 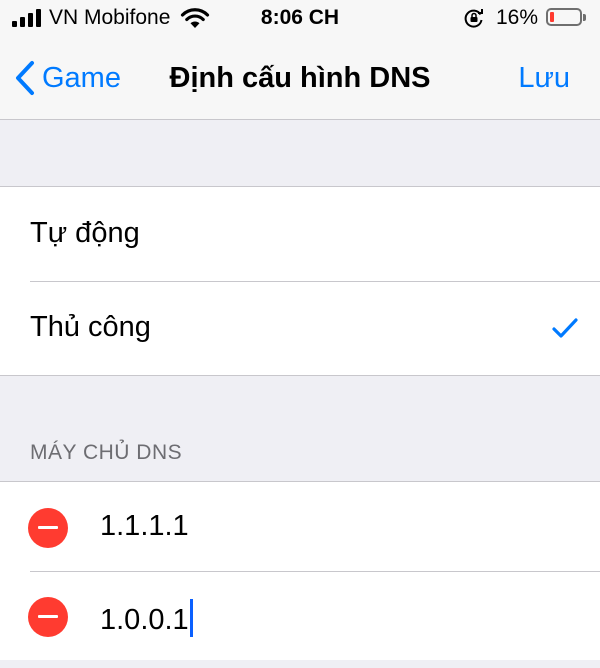 What do you see at coordinates (516, 17) in the screenshot?
I see `battery-percent: 16%` at bounding box center [516, 17].